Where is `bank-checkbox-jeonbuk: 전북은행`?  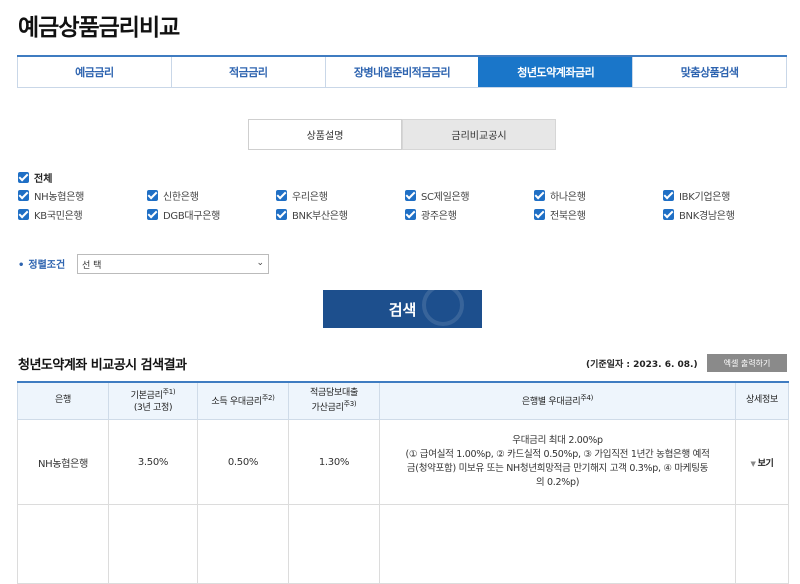 bank-checkbox-jeonbuk: 전북은행 is located at coordinates (598, 215).